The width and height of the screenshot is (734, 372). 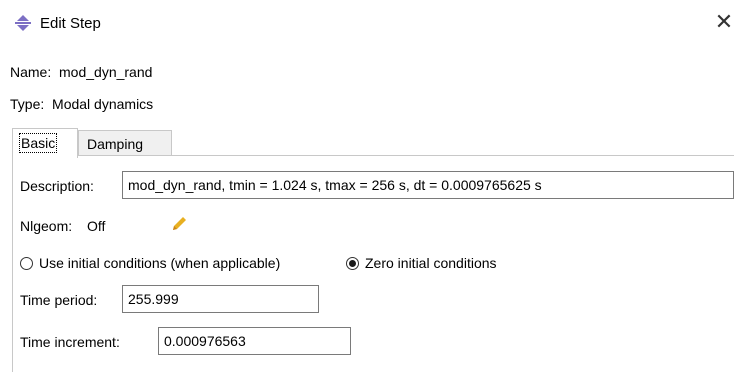 What do you see at coordinates (70, 342) in the screenshot?
I see `time-increment-label: Time increment:` at bounding box center [70, 342].